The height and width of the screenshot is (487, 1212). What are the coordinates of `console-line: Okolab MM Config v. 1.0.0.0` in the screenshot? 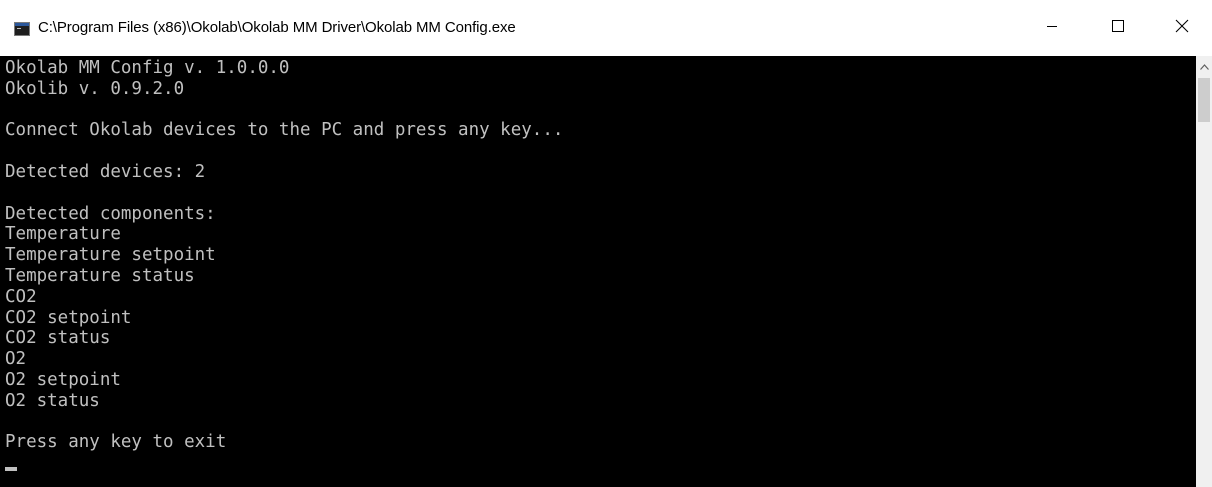 It's located at (147, 68).